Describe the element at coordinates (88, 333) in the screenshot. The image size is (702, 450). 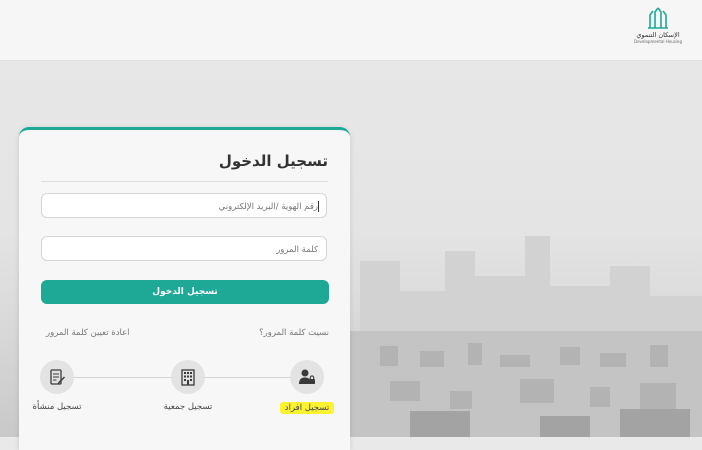
I see `reset-password-link: اعادة تعيين كلمة المرور` at that location.